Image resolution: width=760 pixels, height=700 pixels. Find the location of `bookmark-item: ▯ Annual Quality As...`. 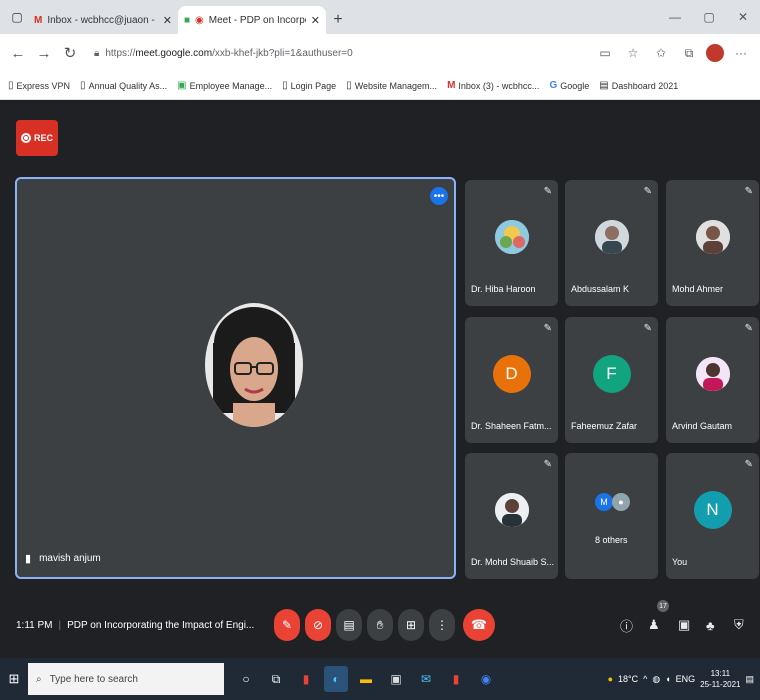

bookmark-item: ▯ Annual Quality As... is located at coordinates (123, 85).